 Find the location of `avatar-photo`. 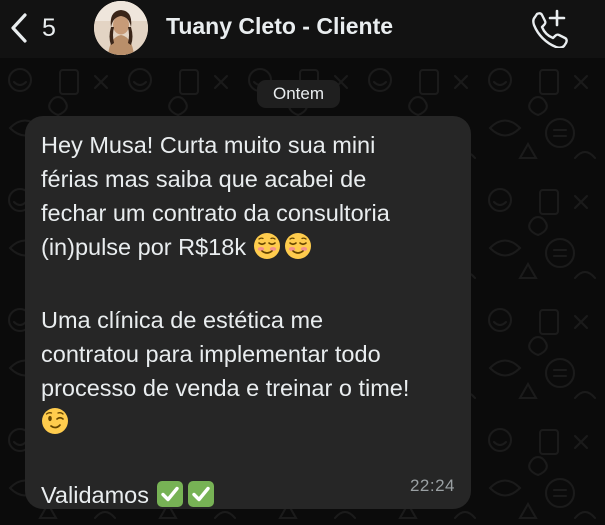

avatar-photo is located at coordinates (121, 28).